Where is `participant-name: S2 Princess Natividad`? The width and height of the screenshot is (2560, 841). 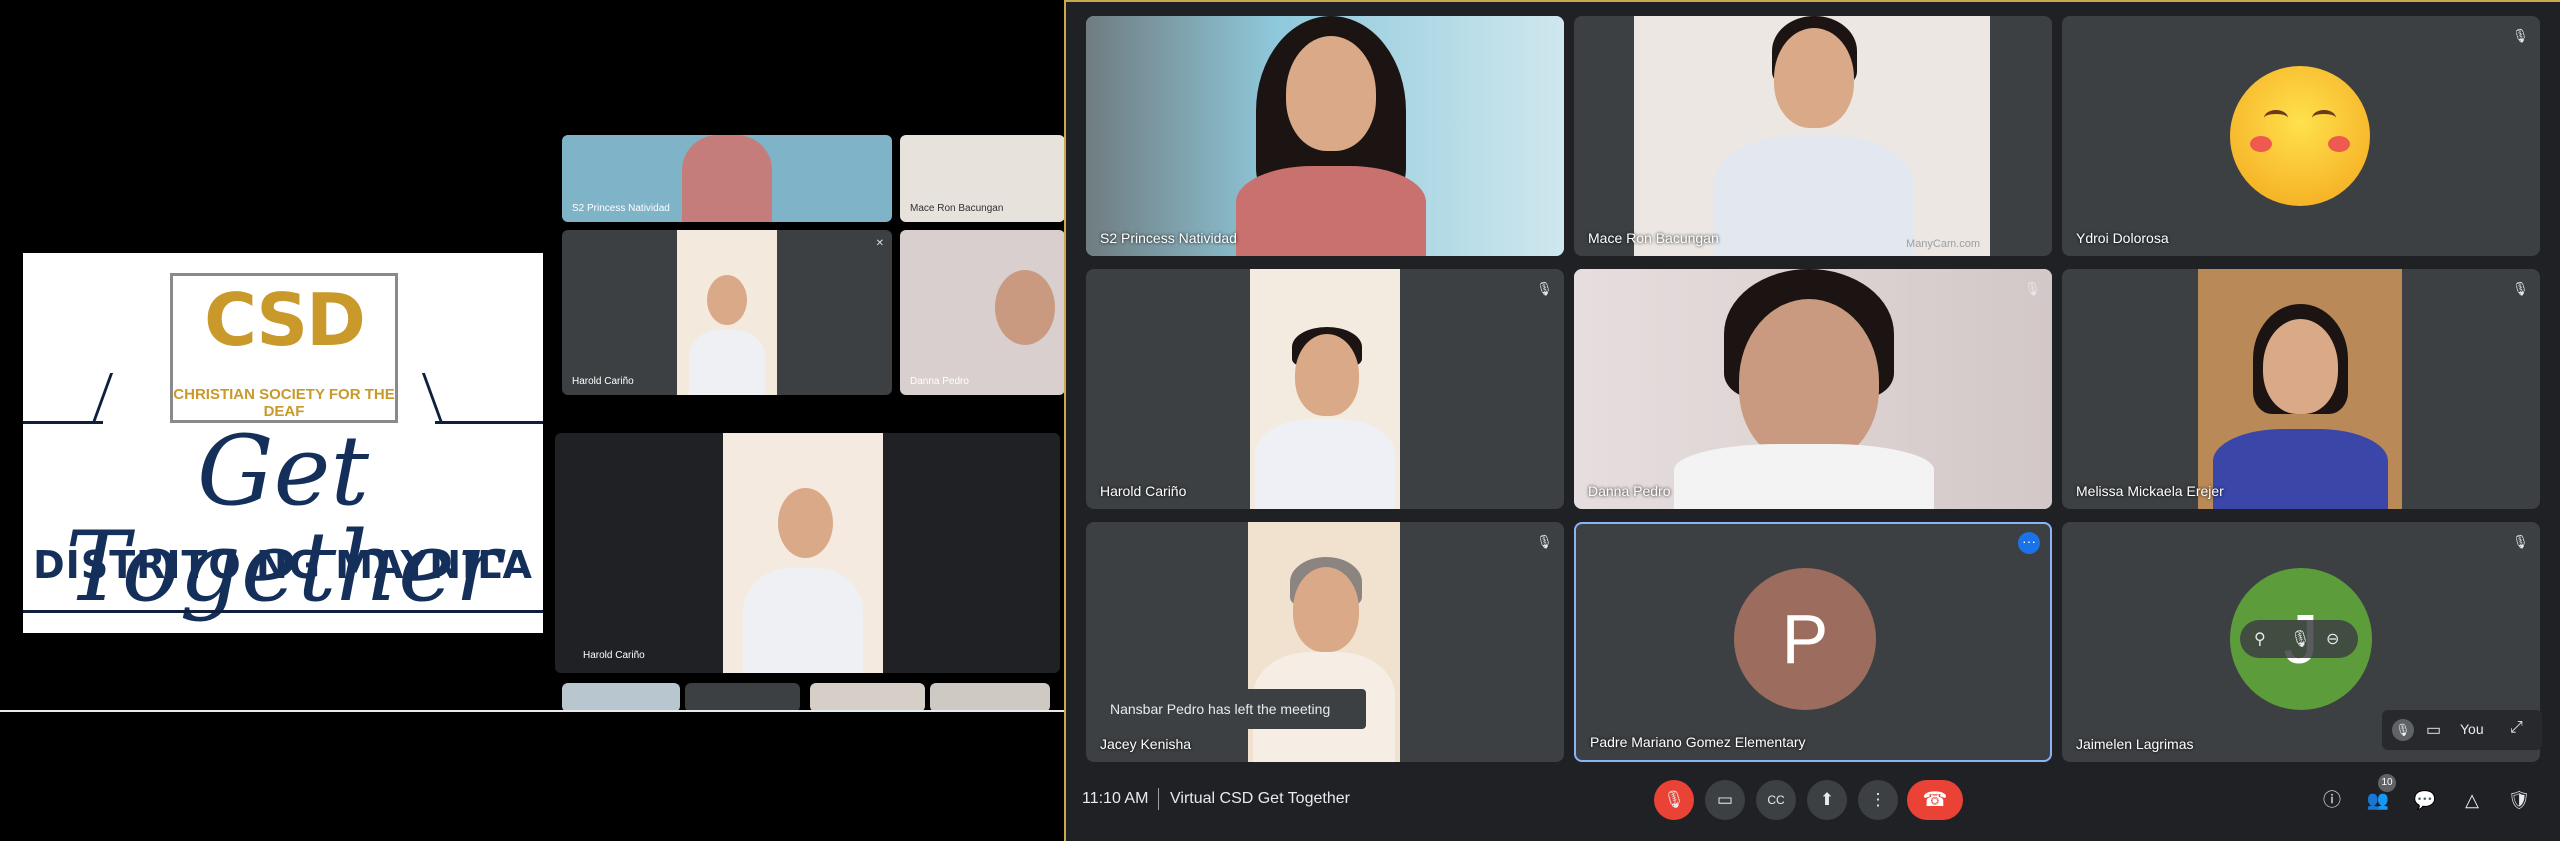
participant-name: S2 Princess Natividad is located at coordinates (1168, 238).